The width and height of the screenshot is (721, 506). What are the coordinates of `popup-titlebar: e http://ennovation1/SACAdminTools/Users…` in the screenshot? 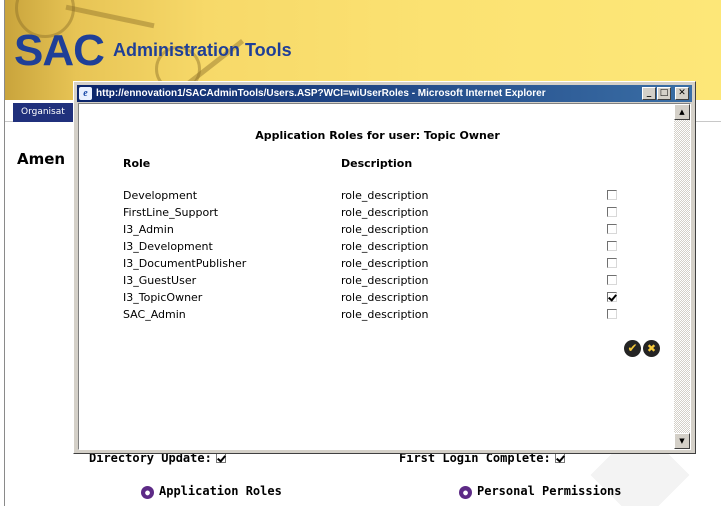 It's located at (384, 93).